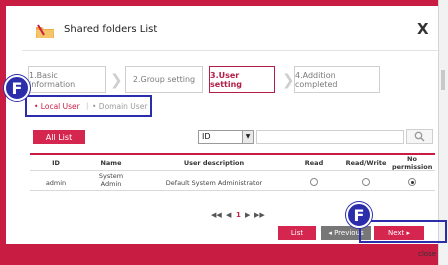  I want to click on prev-page-button: ◀, so click(228, 215).